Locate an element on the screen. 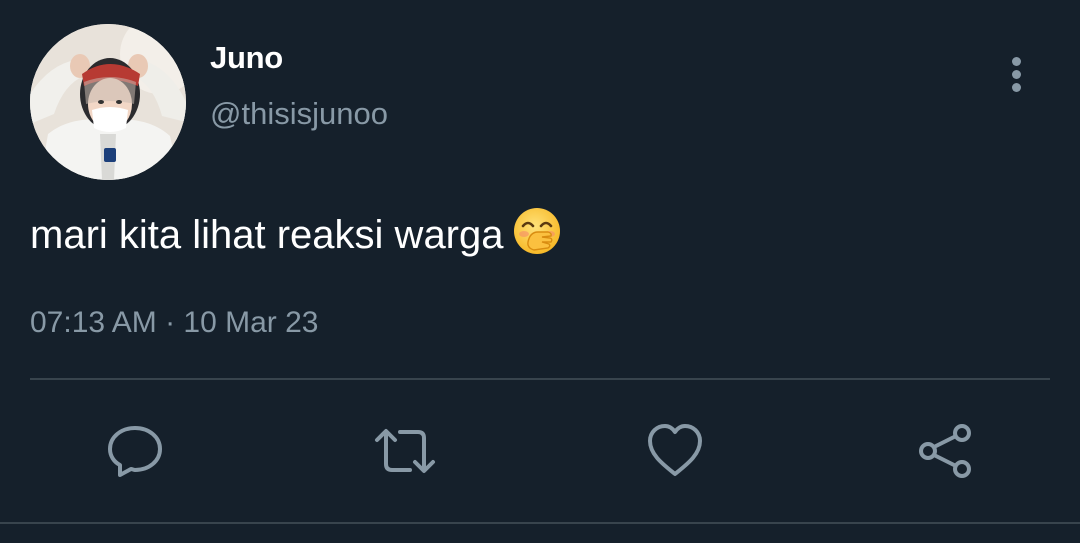  share-icon is located at coordinates (945, 451).